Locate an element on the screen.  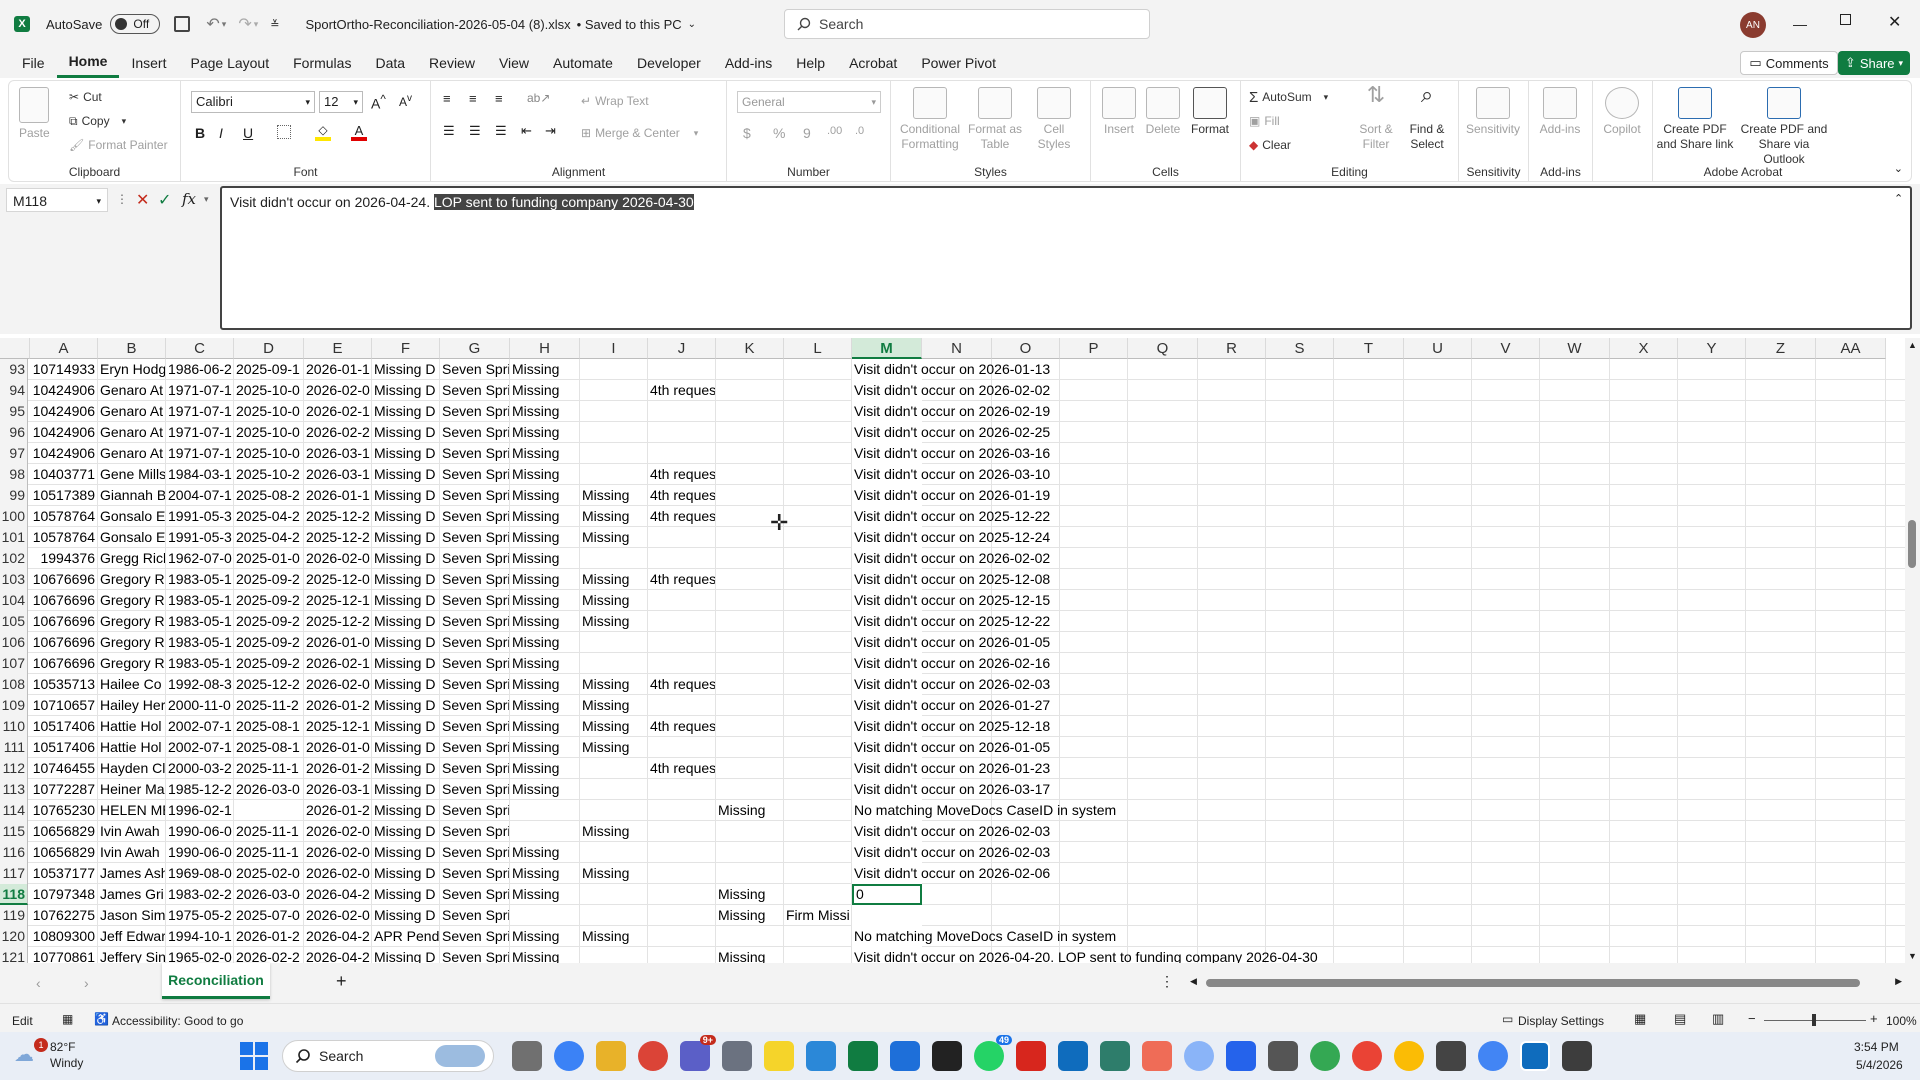
cell-e-104: 2025-12-1 is located at coordinates (338, 600).